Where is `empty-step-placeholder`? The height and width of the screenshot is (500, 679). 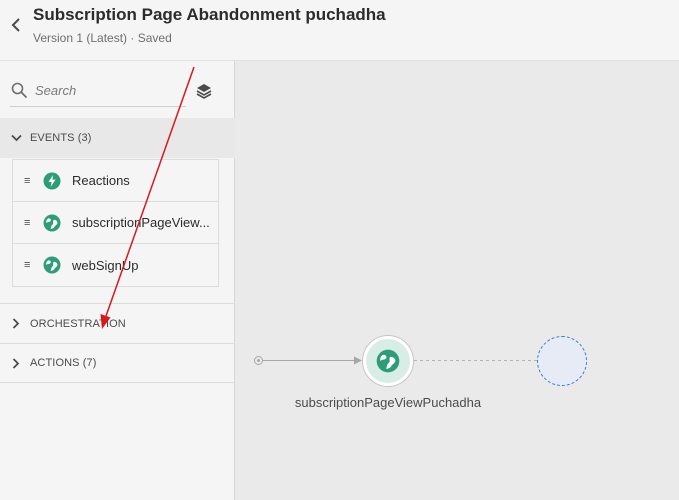 empty-step-placeholder is located at coordinates (562, 361).